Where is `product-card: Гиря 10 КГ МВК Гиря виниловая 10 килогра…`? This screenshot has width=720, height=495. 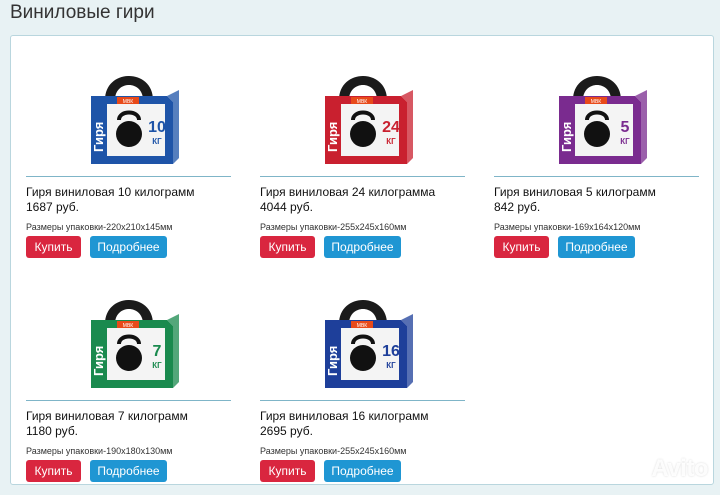
product-card: Гиря 10 КГ МВК Гиря виниловая 10 килогра… is located at coordinates (128, 151).